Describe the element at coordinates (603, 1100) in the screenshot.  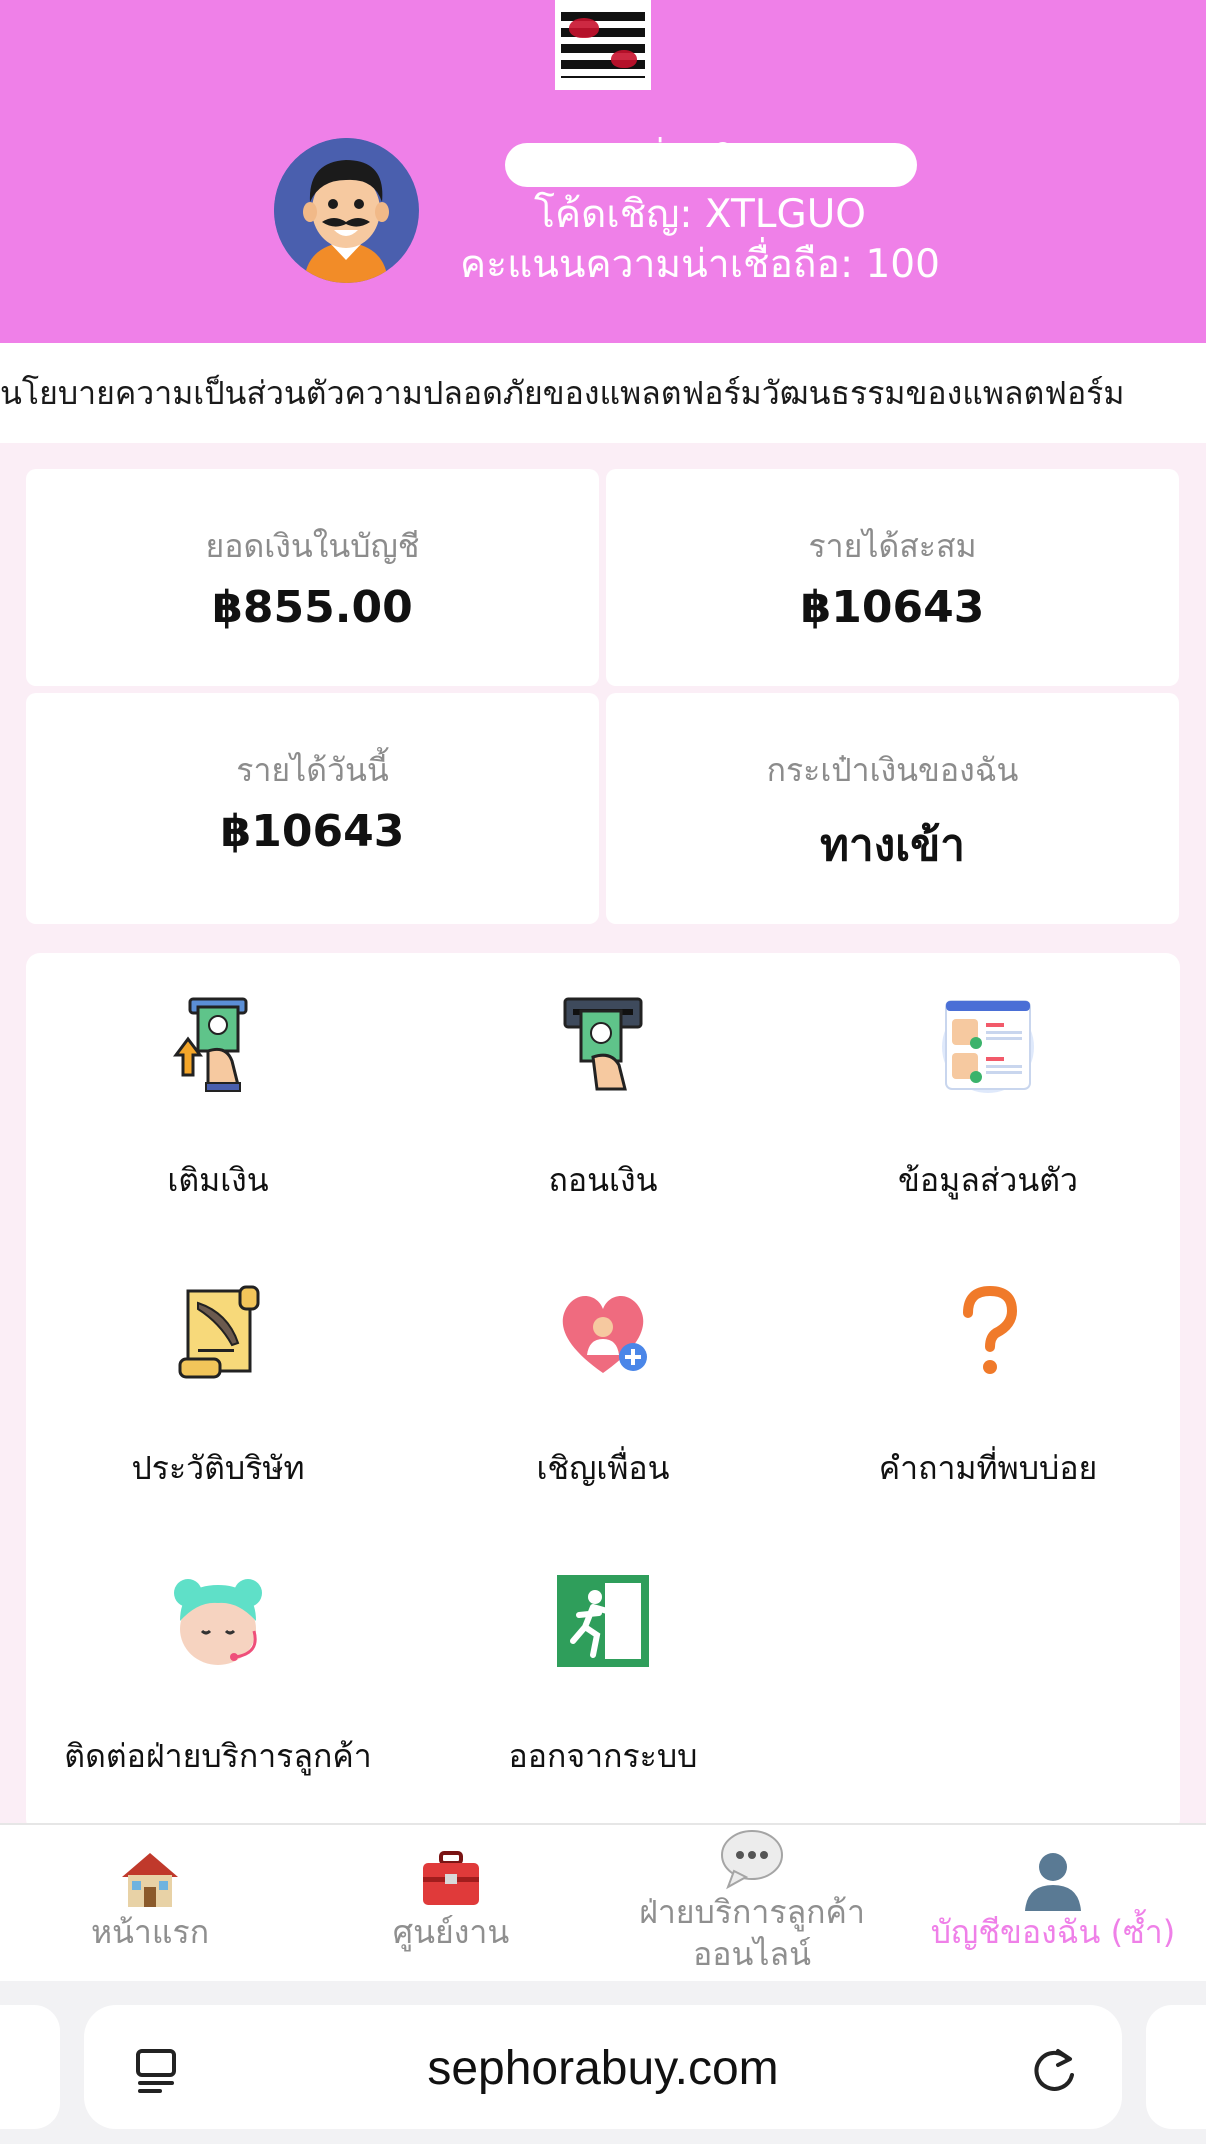
I see `menu-withdraw: ถอนเงิน` at that location.